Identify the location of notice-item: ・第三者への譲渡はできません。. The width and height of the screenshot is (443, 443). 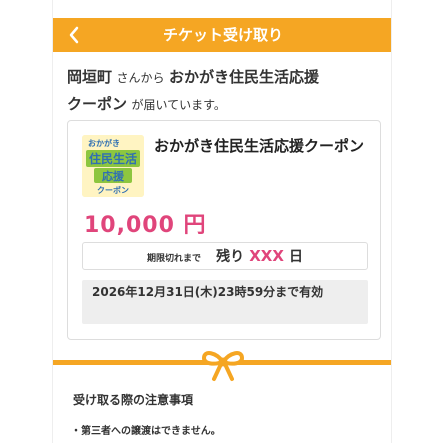
(146, 431).